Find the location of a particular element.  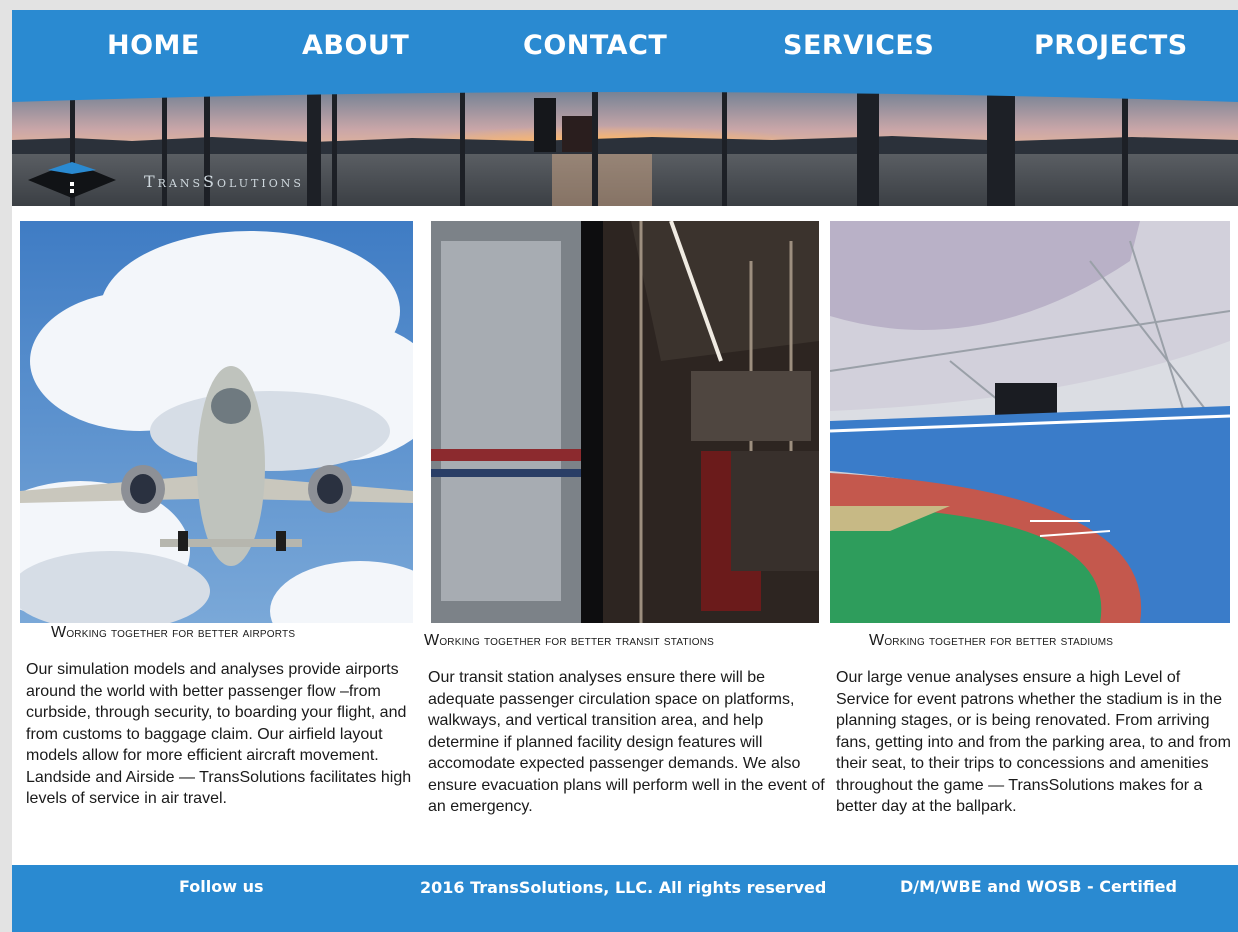

transit-photo is located at coordinates (625, 422).